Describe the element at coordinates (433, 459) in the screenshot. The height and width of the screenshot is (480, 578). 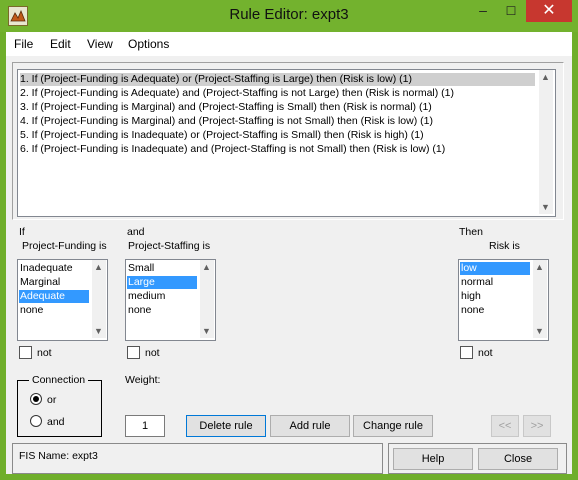
I see `help-button: Help` at that location.